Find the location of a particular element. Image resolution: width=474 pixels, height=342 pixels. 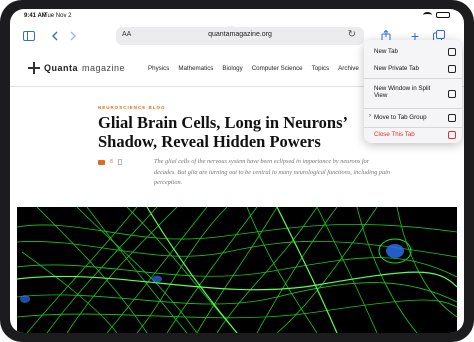

url-text: quantamagazine.org is located at coordinates (240, 34).